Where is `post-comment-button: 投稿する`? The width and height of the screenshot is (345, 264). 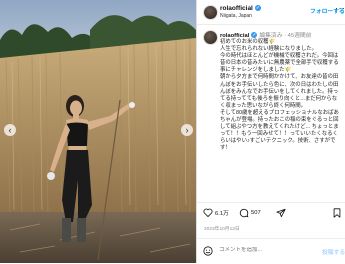
post-comment-button: 投稿する is located at coordinates (333, 251).